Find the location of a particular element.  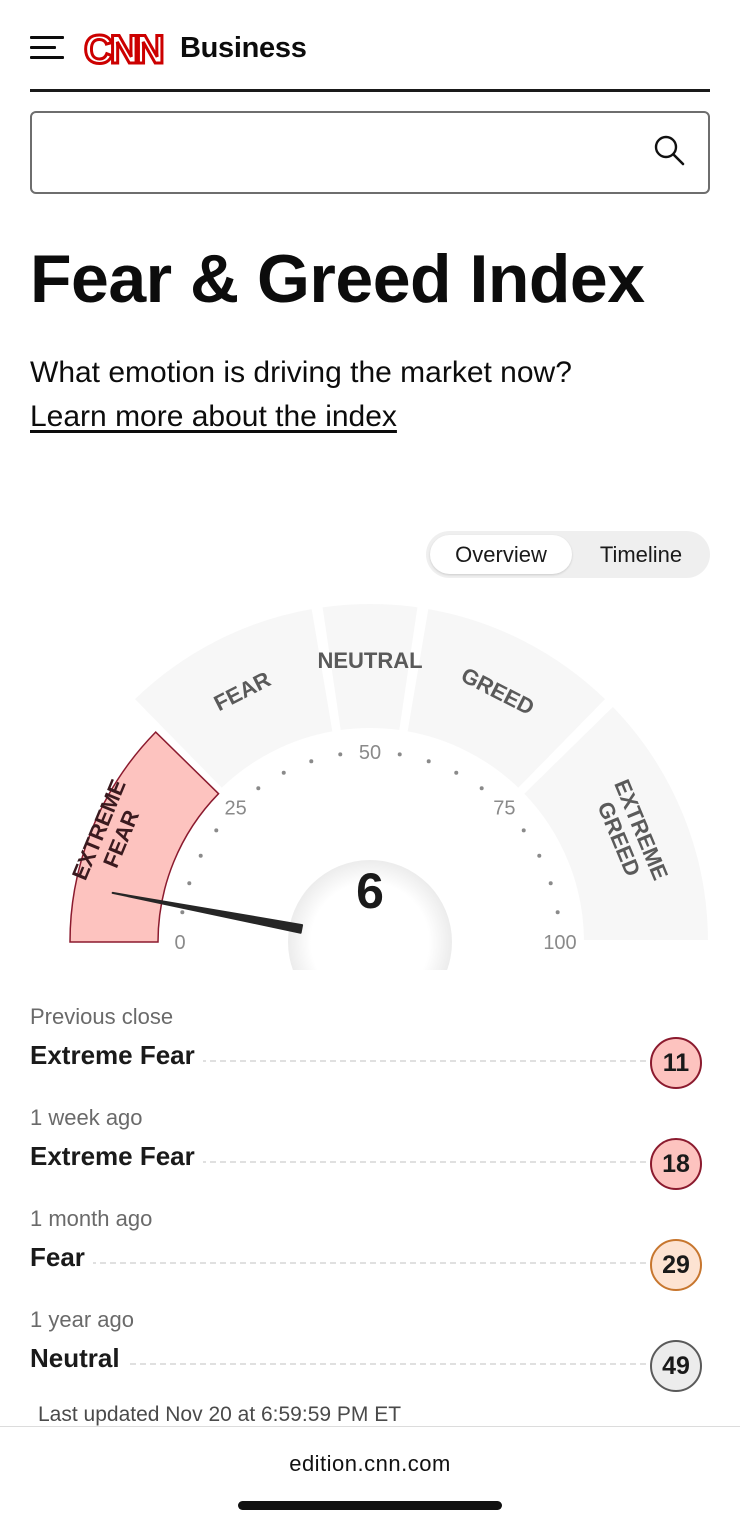

view-toggle: Overview Timeline is located at coordinates (568, 554).